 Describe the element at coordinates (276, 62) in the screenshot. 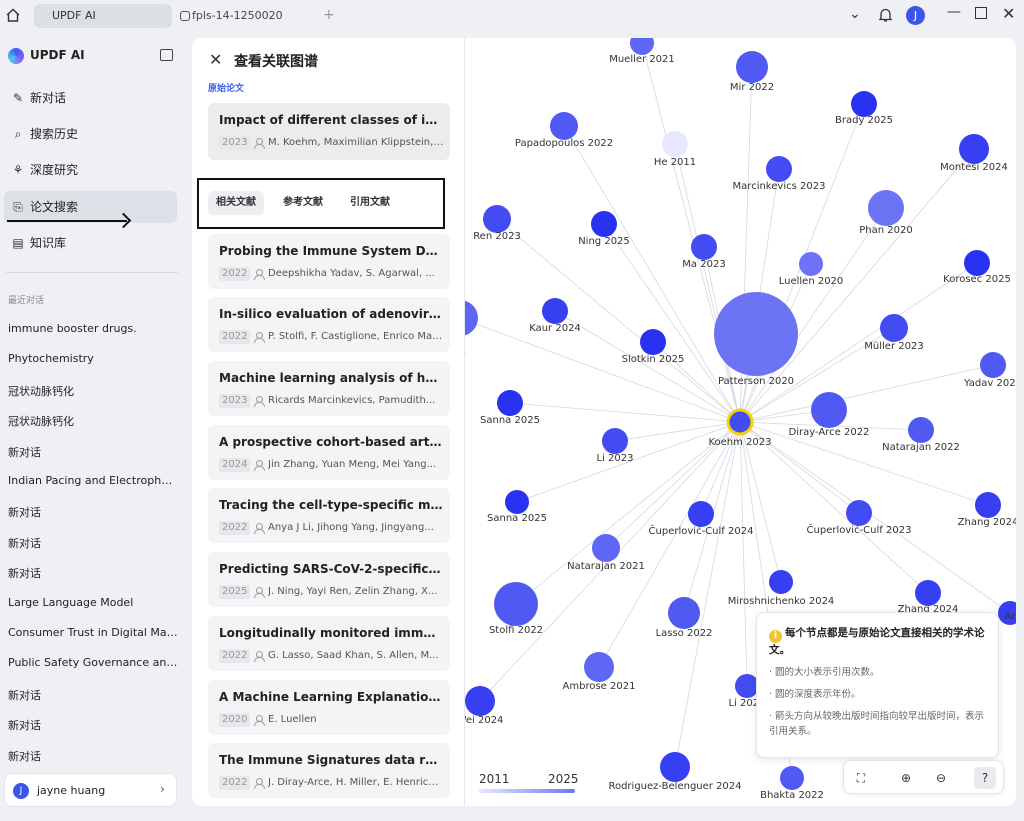

I see `panel-title: 查看关联图谱` at that location.